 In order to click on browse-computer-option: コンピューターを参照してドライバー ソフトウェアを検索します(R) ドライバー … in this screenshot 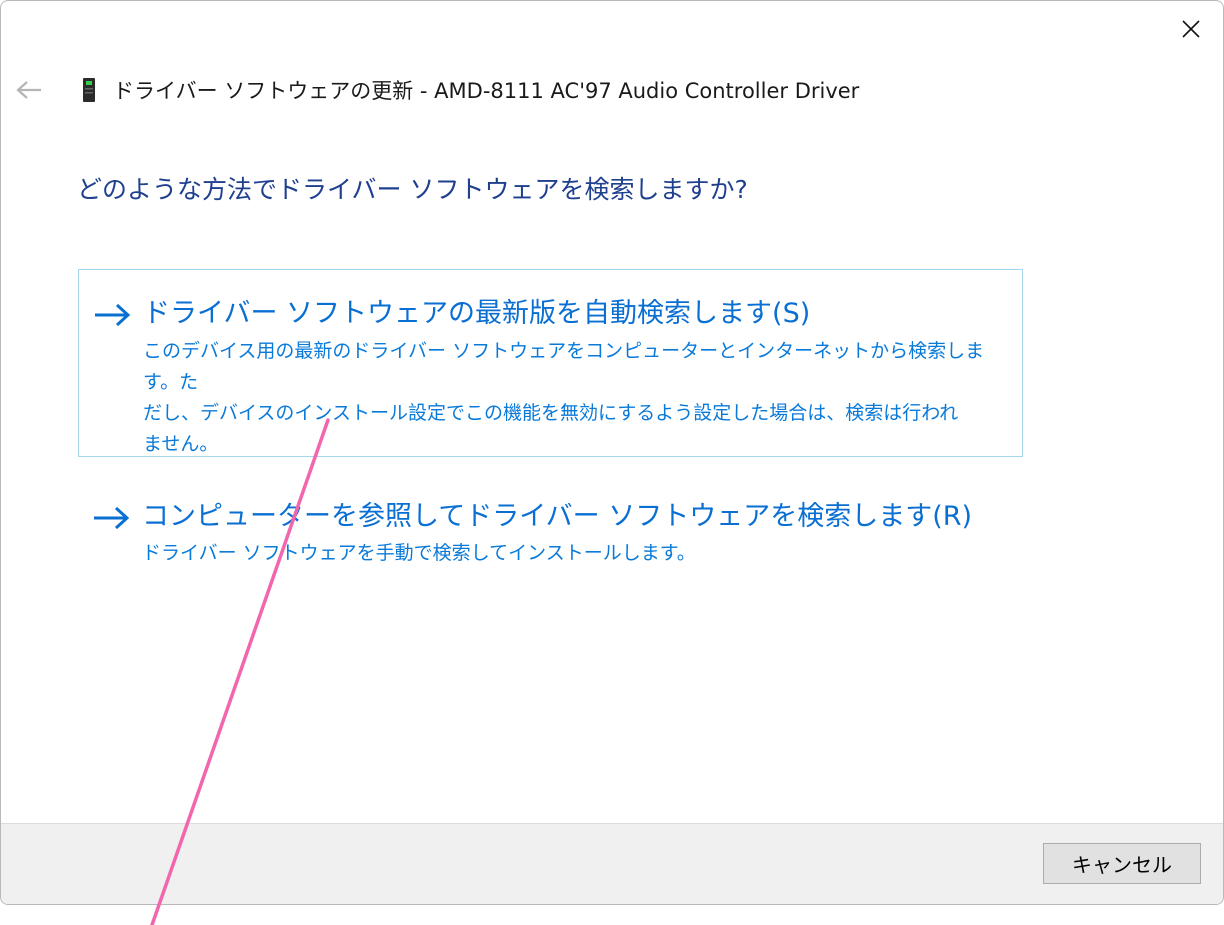, I will do `click(550, 534)`.